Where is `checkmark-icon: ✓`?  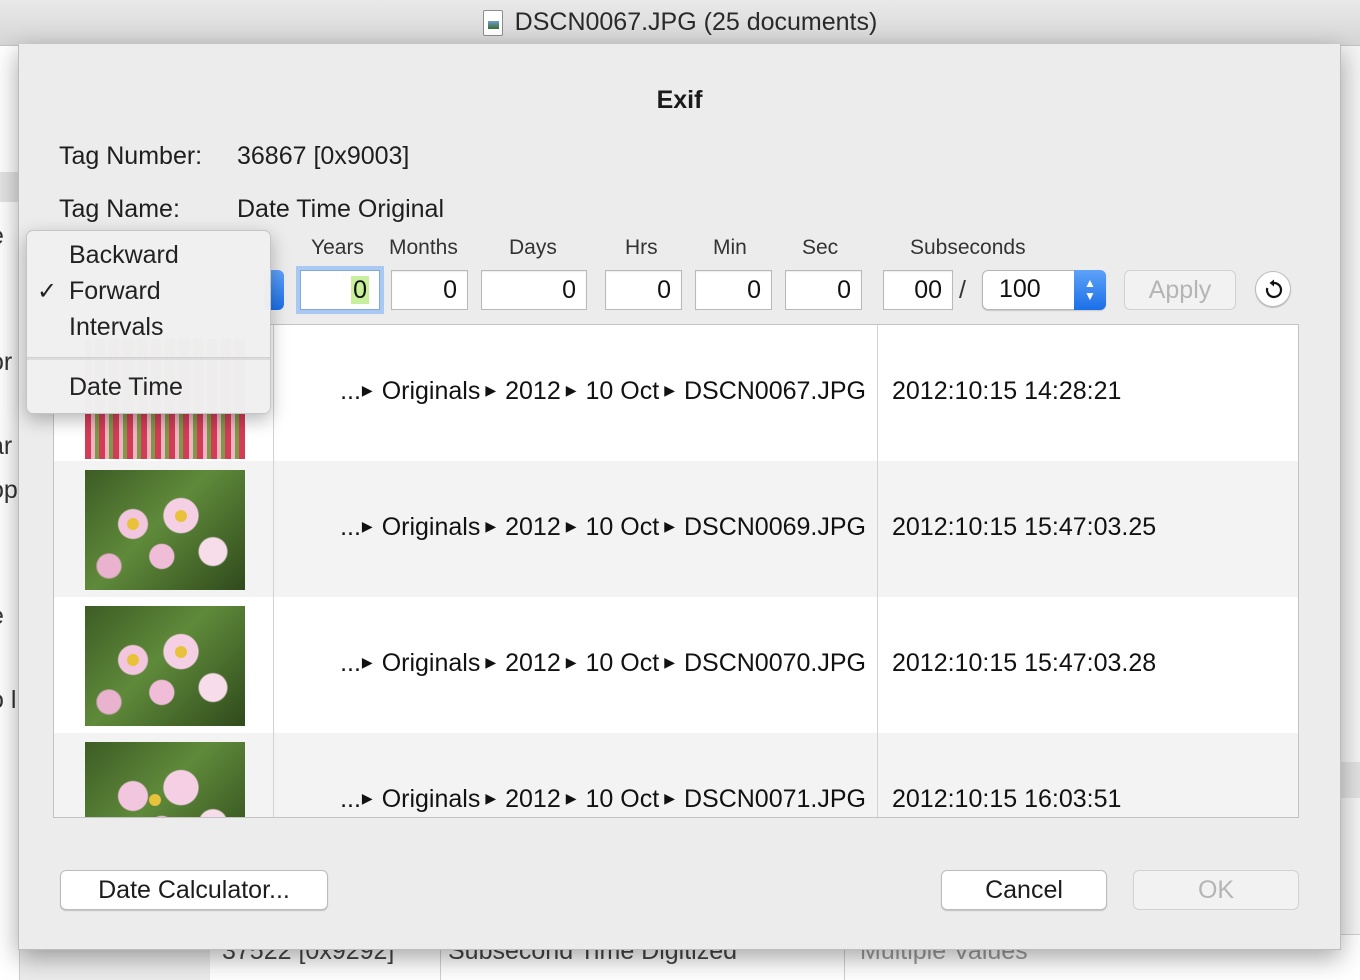 checkmark-icon: ✓ is located at coordinates (47, 291).